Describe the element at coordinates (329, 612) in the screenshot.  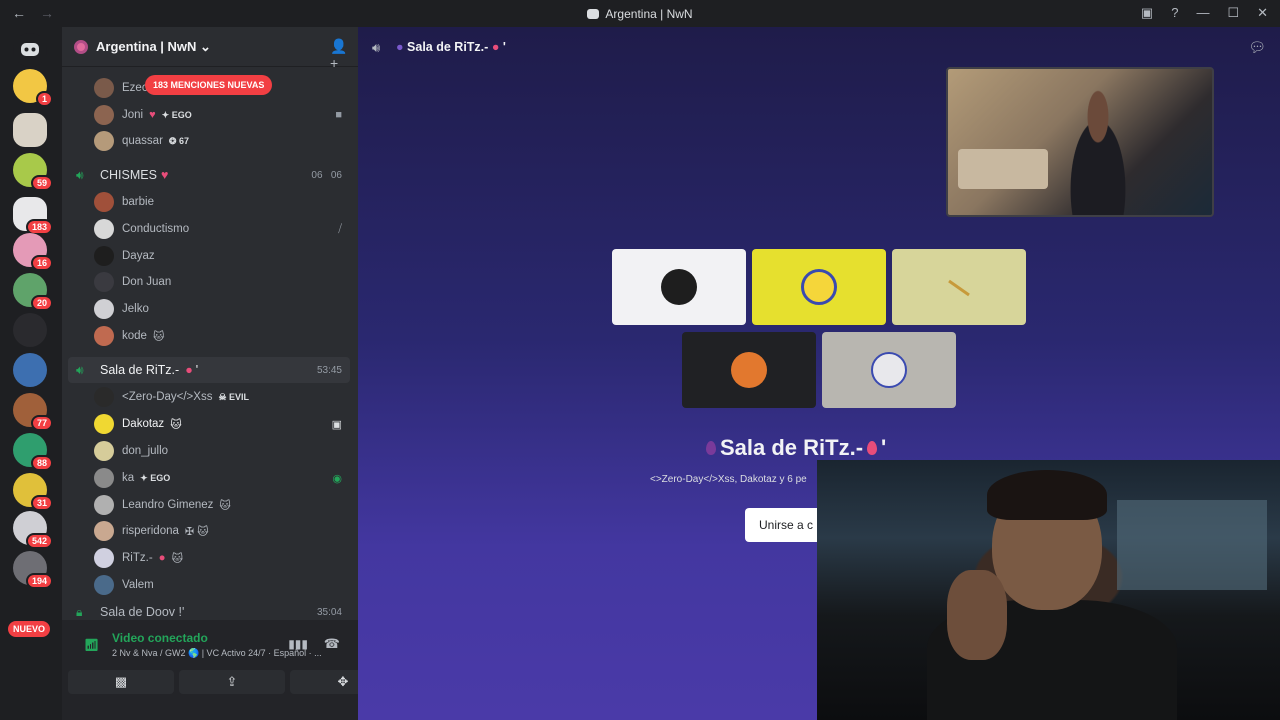
I see `channel-timer: 35:04` at that location.